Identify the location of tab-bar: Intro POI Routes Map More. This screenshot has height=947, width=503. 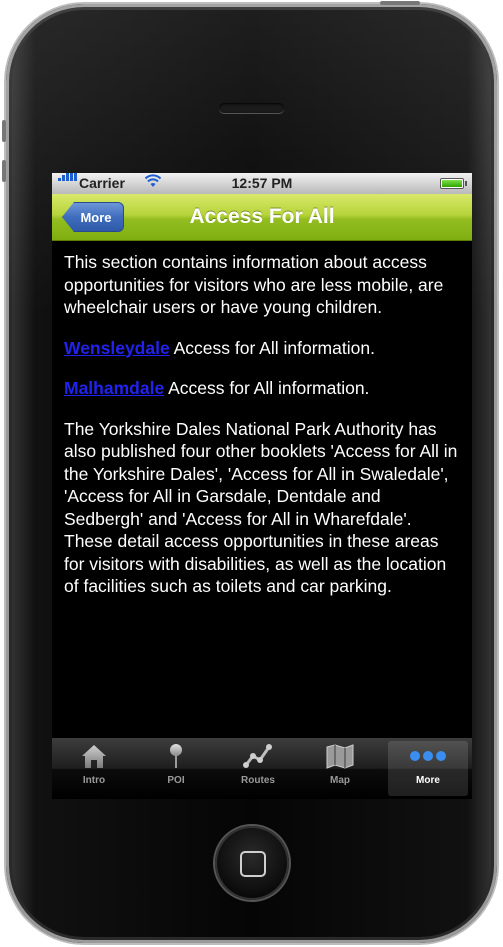
(262, 768).